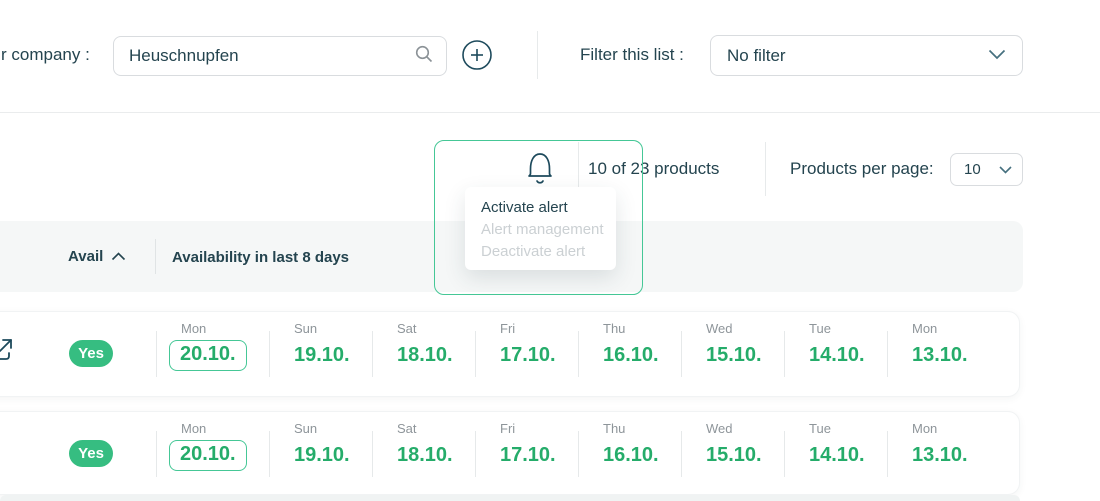 The height and width of the screenshot is (501, 1100). What do you see at coordinates (550, 112) in the screenshot?
I see `topbar-rule` at bounding box center [550, 112].